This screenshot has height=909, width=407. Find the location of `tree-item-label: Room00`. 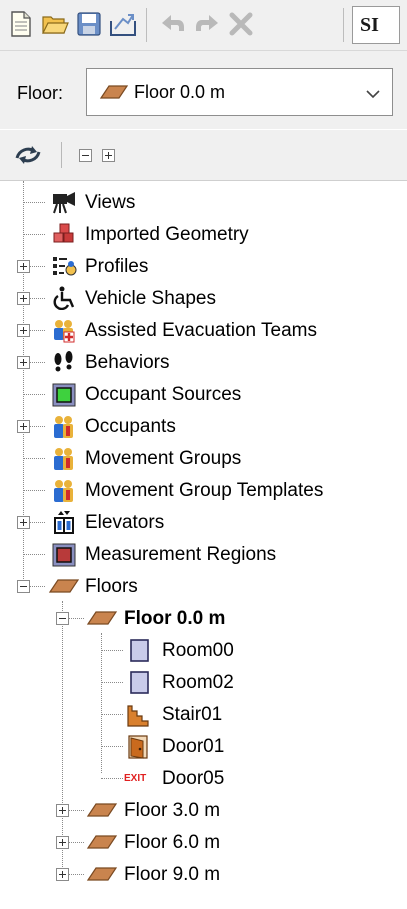

tree-item-label: Room00 is located at coordinates (198, 650).